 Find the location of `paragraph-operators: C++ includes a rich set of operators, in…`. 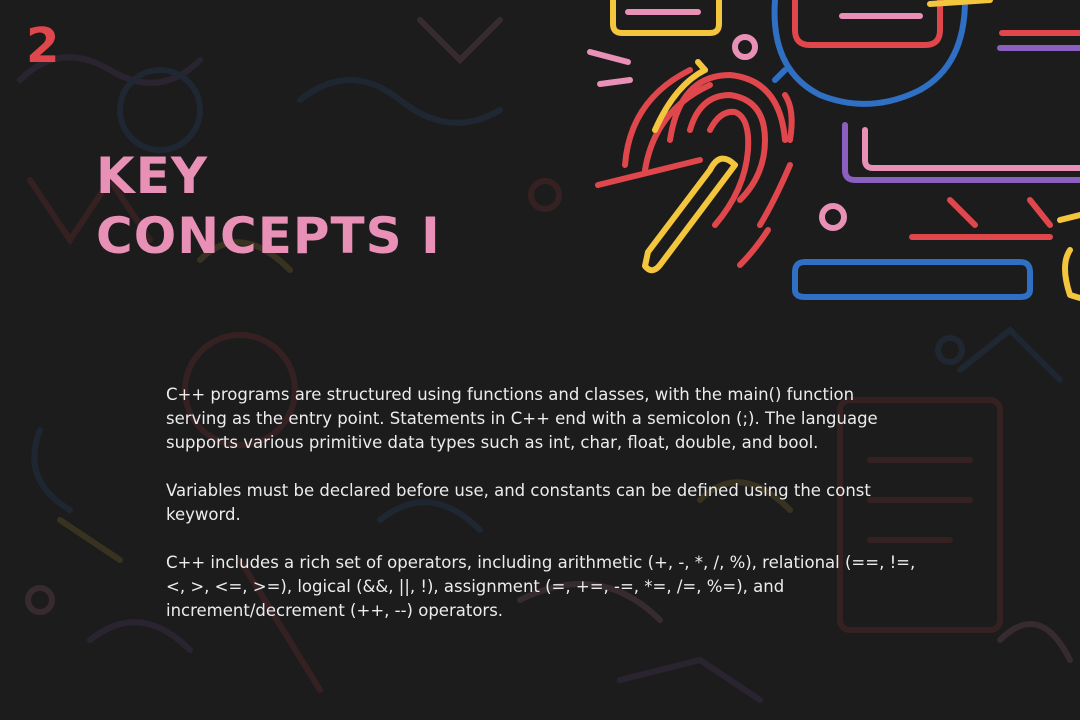

paragraph-operators: C++ includes a rich set of operators, in… is located at coordinates (541, 586).